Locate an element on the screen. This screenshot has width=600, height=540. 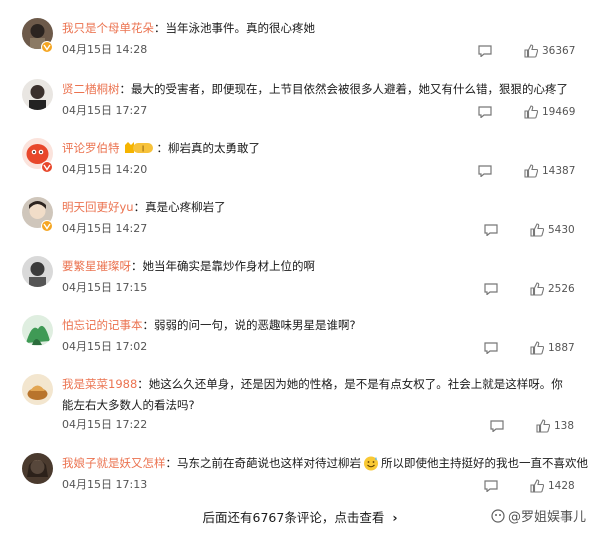
level-badge-icon: I is located at coordinates (138, 147).